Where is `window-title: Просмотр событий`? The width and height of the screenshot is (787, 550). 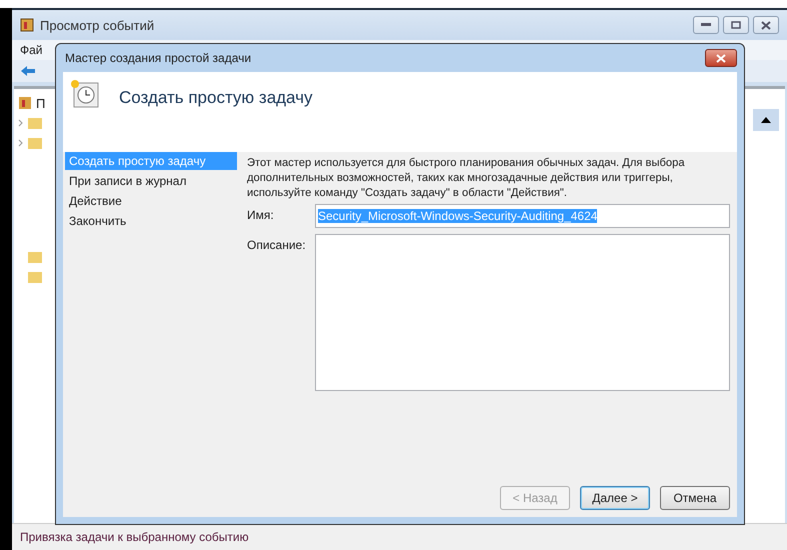 window-title: Просмотр событий is located at coordinates (98, 25).